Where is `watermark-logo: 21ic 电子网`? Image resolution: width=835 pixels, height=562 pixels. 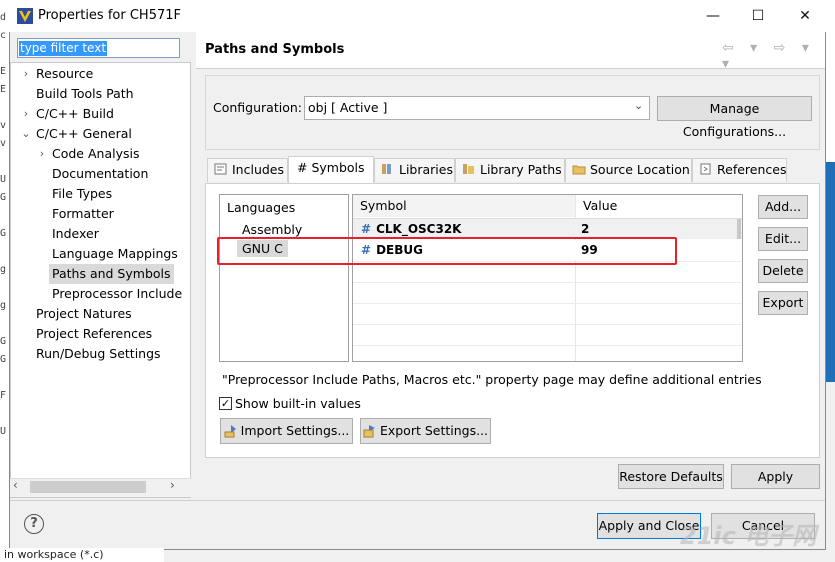
watermark-logo: 21ic 电子网 is located at coordinates (748, 536).